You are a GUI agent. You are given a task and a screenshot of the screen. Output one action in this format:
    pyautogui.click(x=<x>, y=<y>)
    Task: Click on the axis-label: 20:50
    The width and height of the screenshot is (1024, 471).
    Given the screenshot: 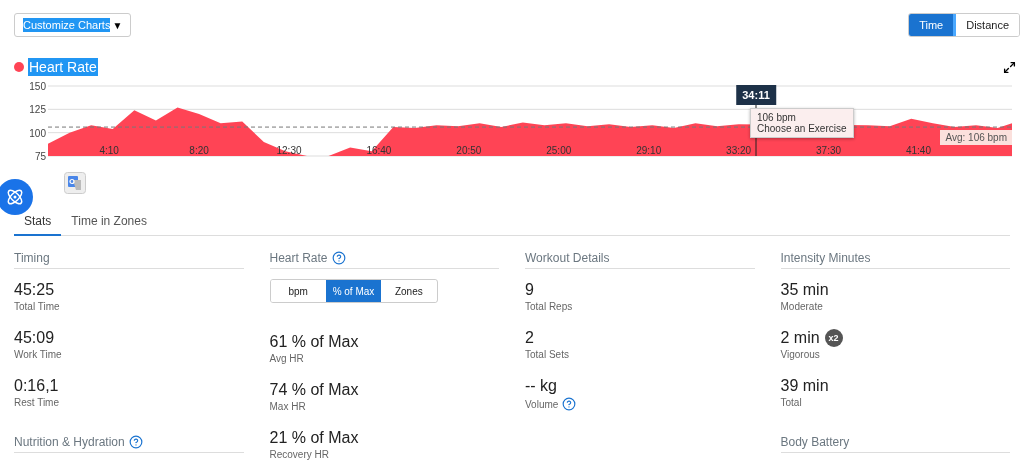 What is the action you would take?
    pyautogui.click(x=469, y=150)
    